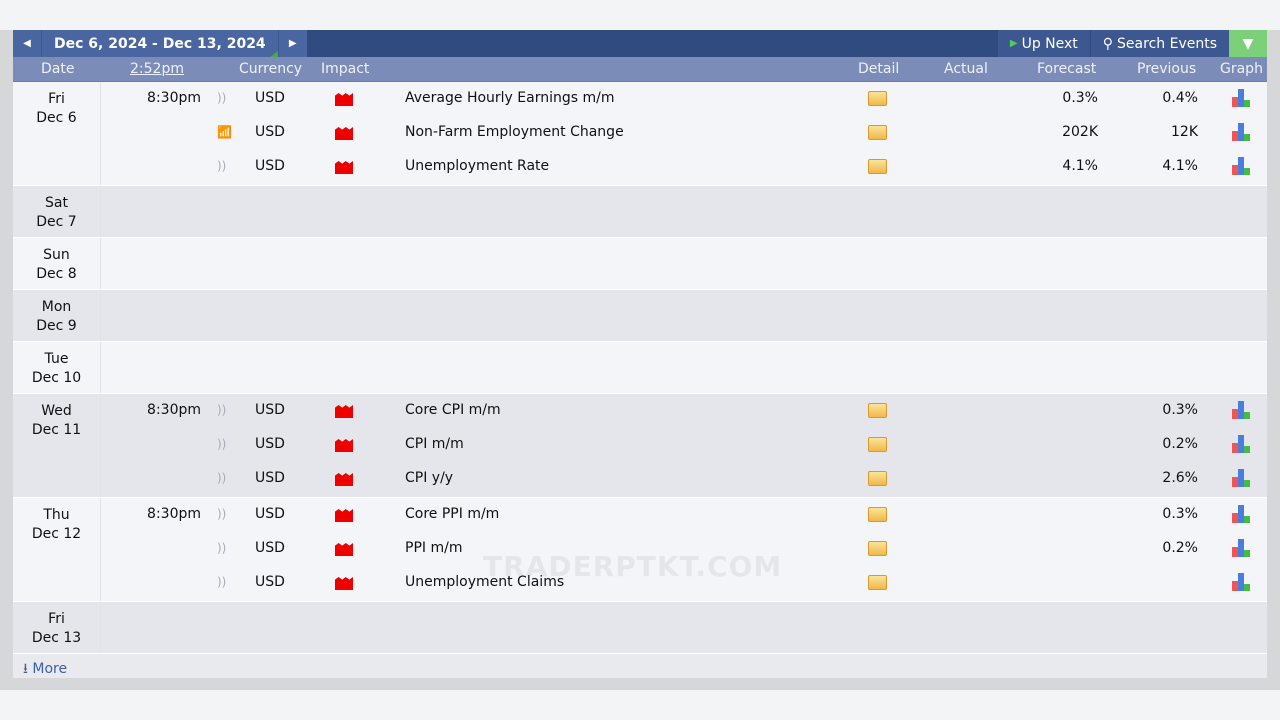 This screenshot has height=720, width=1280. I want to click on search-events-button: ⚲ Search Events, so click(1159, 43).